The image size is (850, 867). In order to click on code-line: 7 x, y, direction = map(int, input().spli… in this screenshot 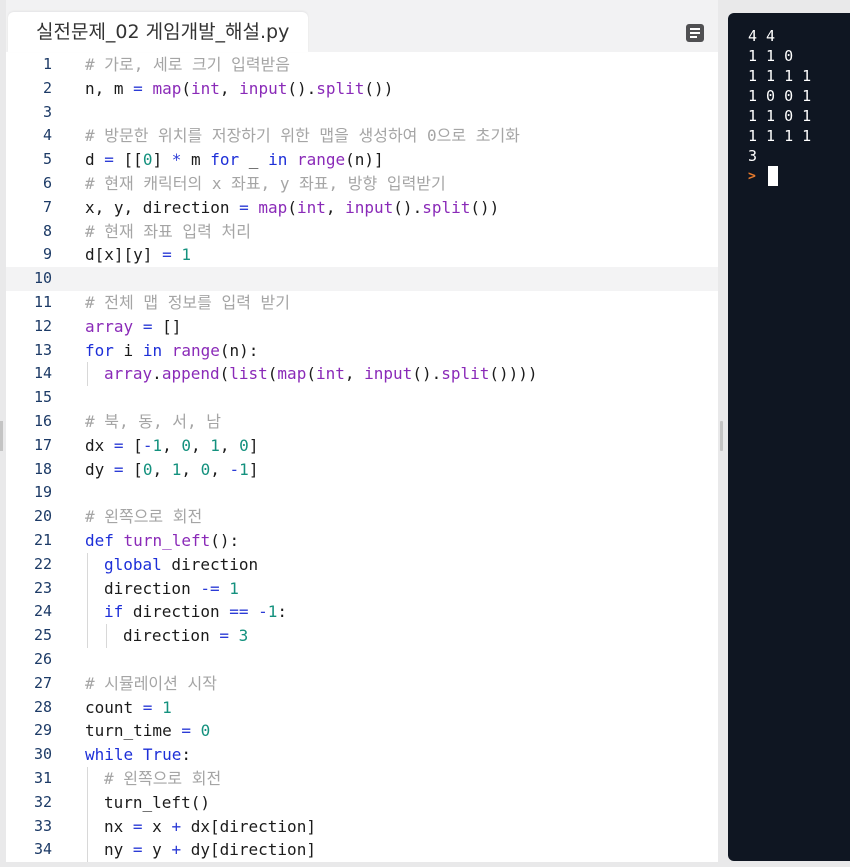, I will do `click(362, 208)`.